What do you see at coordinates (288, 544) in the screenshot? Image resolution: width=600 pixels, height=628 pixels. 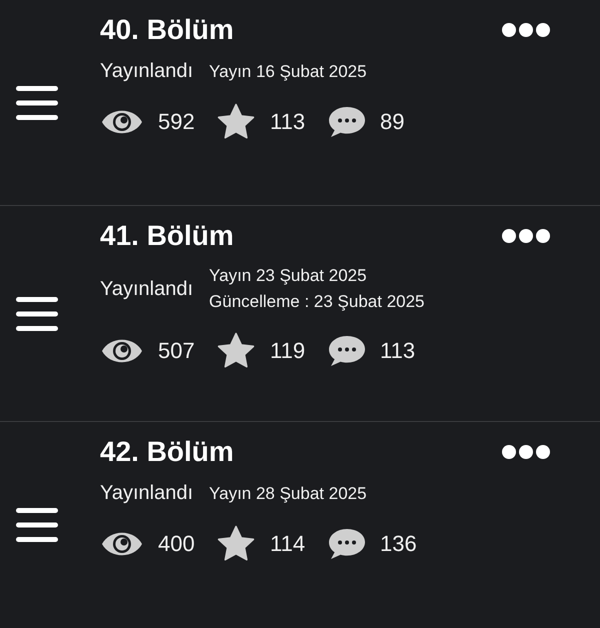 I see `star-count: 114` at bounding box center [288, 544].